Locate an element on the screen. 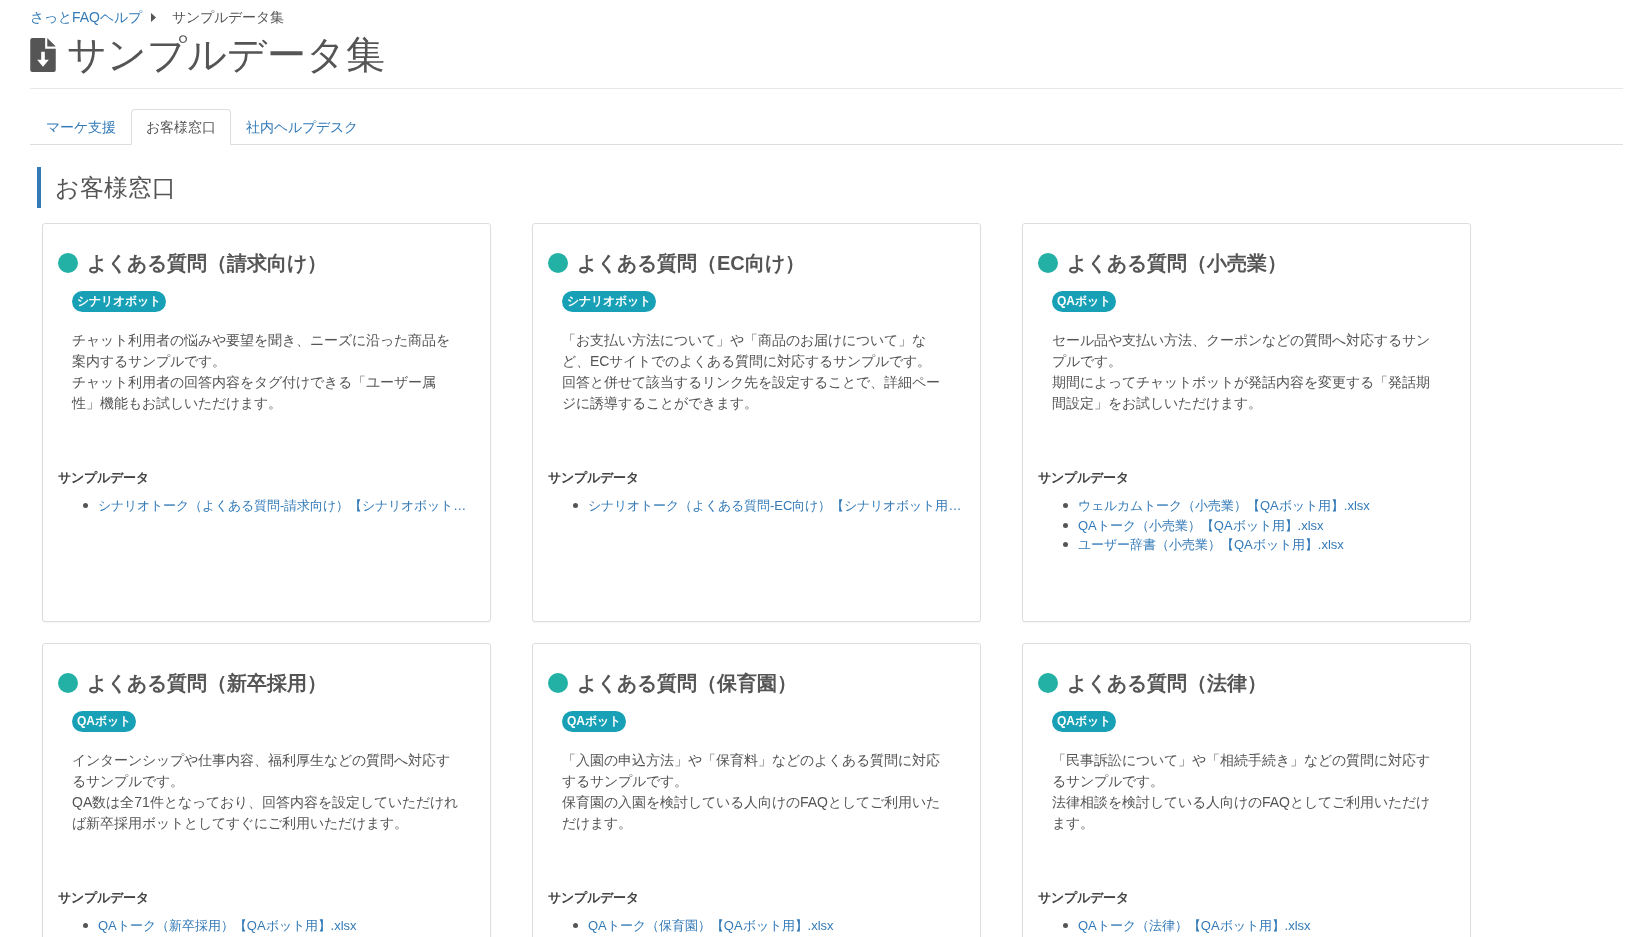 The width and height of the screenshot is (1649, 937). card-title: よくある質問（小売業） is located at coordinates (1177, 263).